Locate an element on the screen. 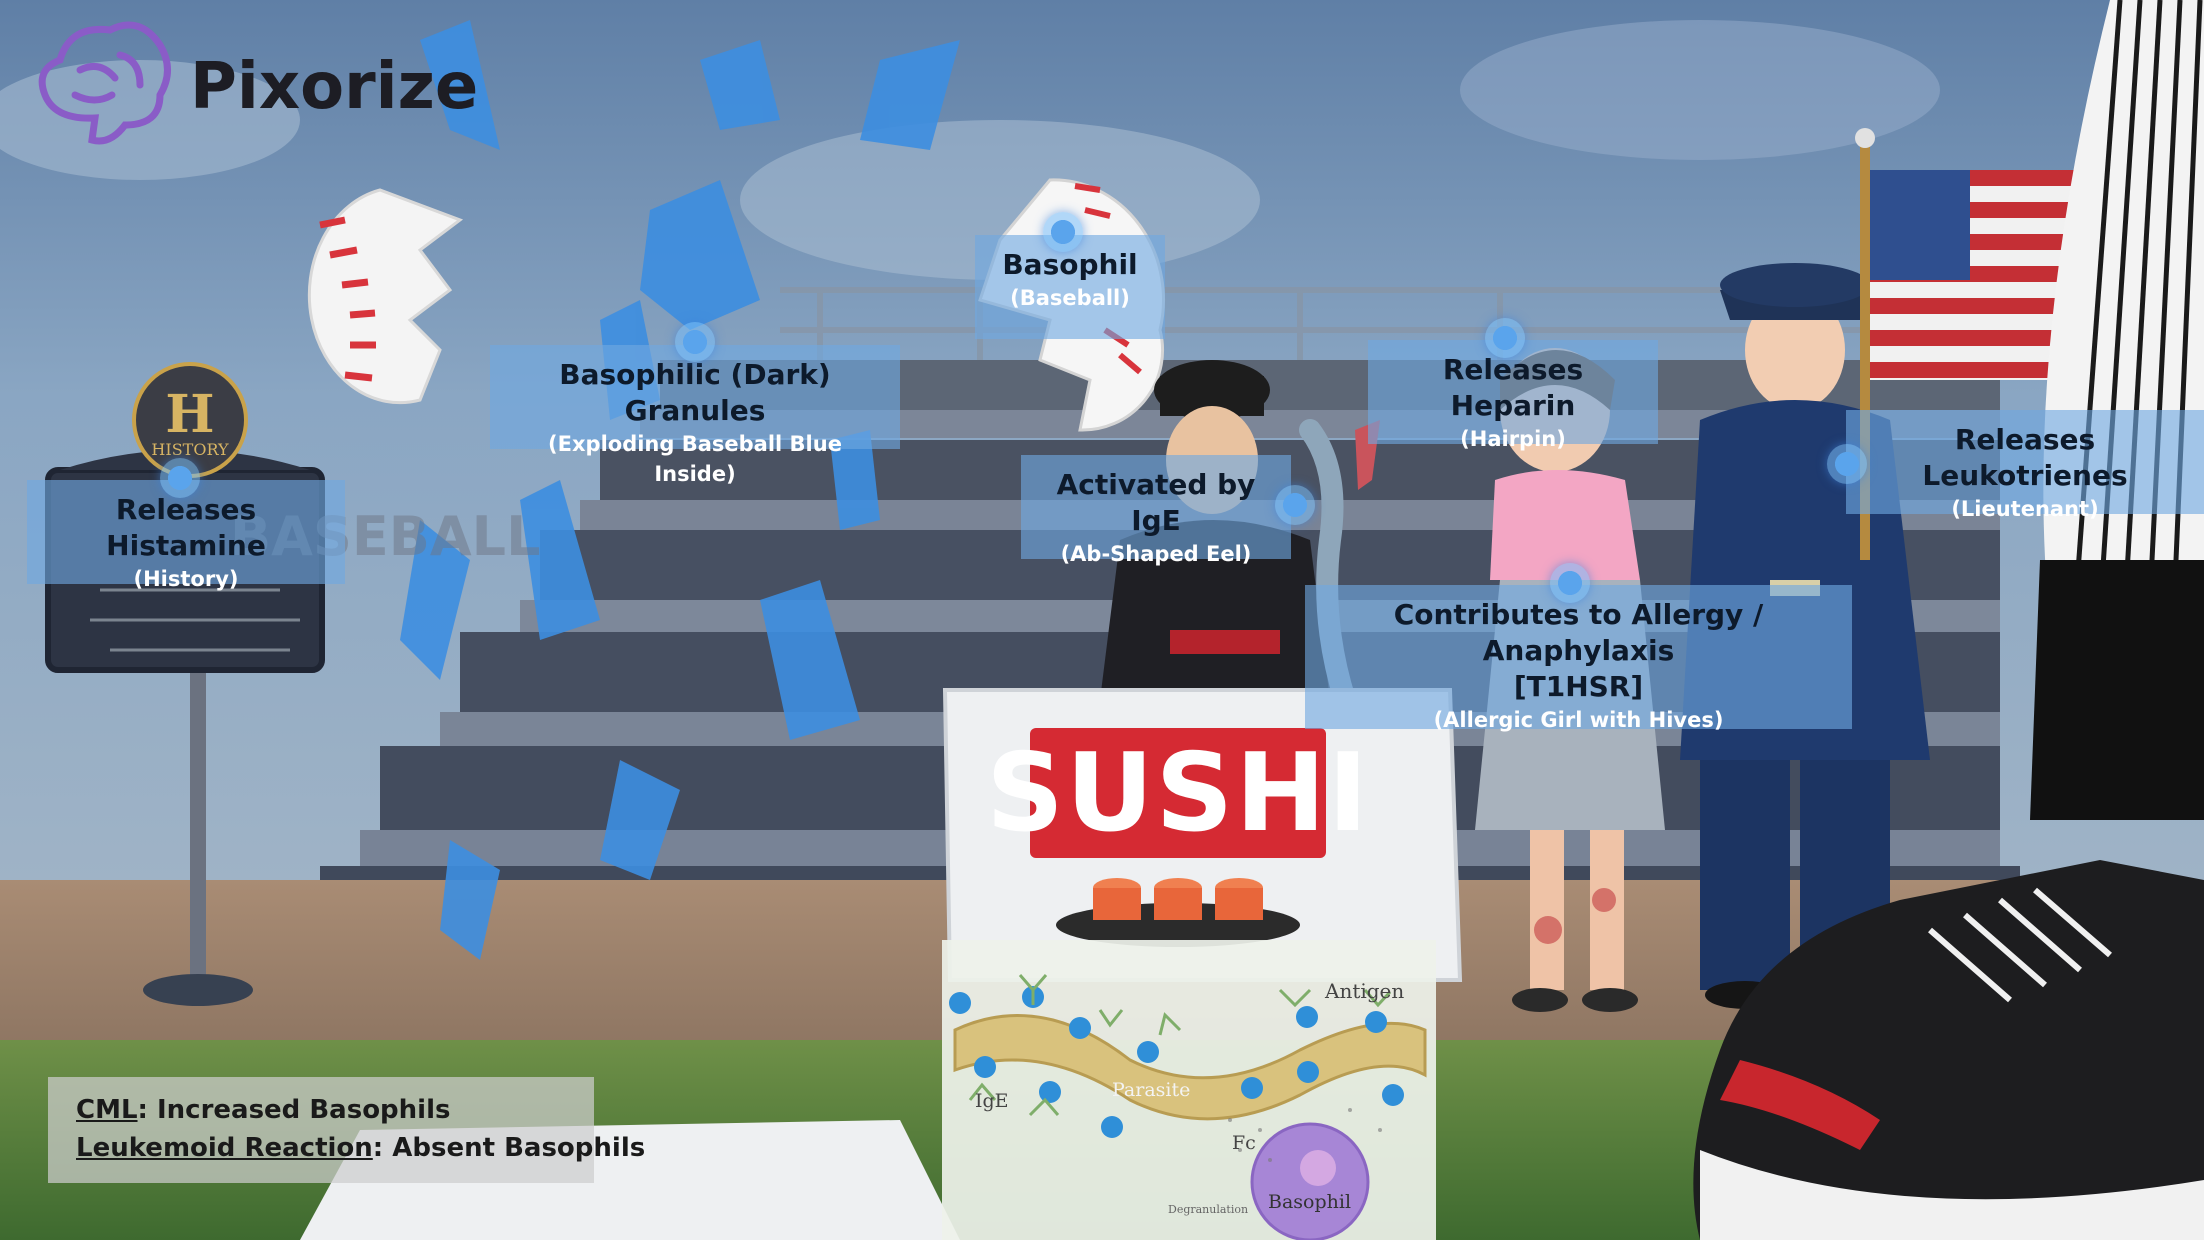 This screenshot has width=2204, height=1240. label-ige: Activated by IgE (Ab-Shaped Eel) is located at coordinates (1156, 510).